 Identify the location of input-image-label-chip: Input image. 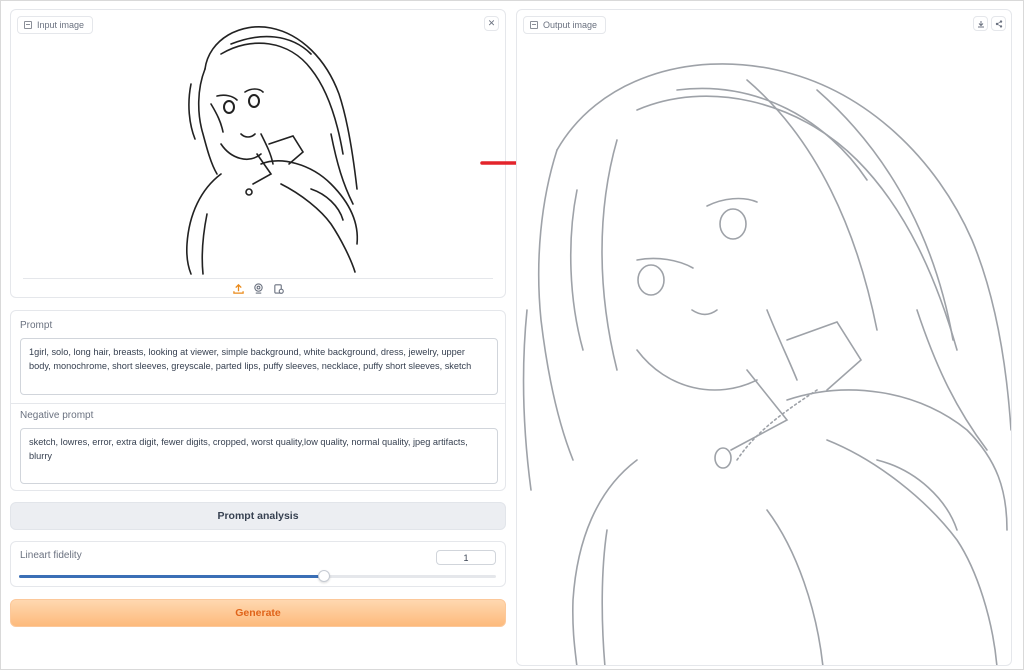
(55, 25).